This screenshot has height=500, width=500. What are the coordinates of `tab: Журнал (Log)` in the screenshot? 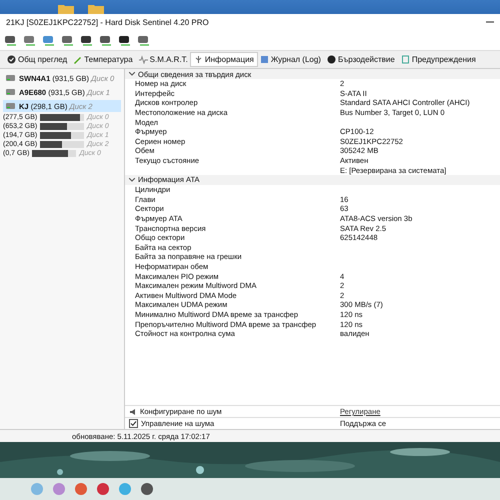 It's located at (290, 59).